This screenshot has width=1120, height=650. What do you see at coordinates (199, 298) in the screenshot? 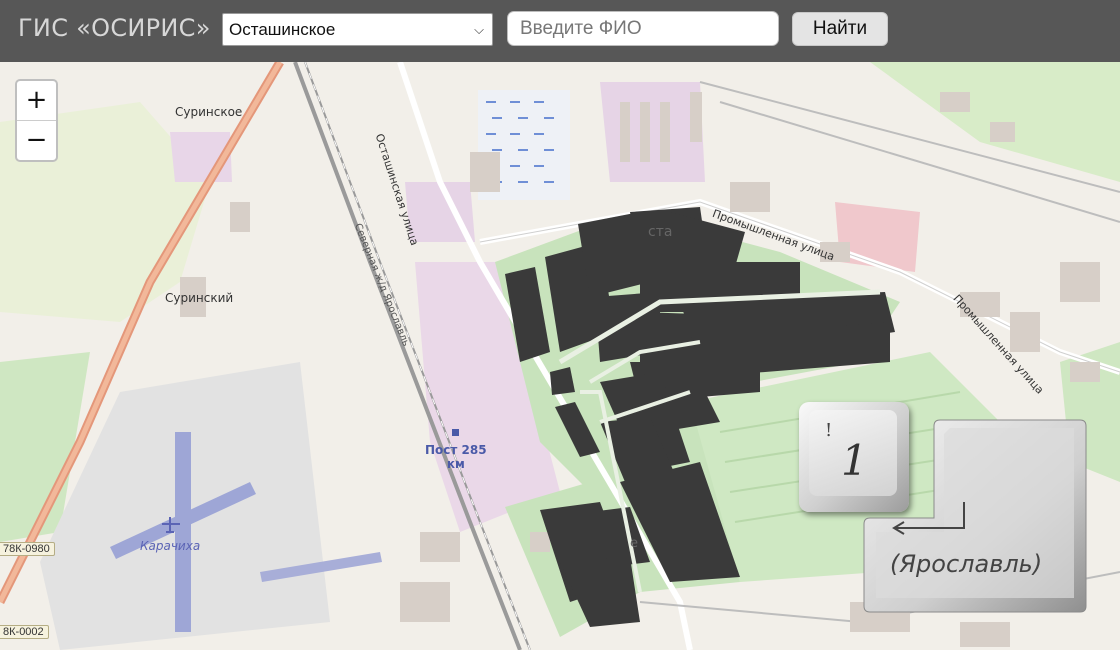
I see `label-surinsky: Суринский` at bounding box center [199, 298].